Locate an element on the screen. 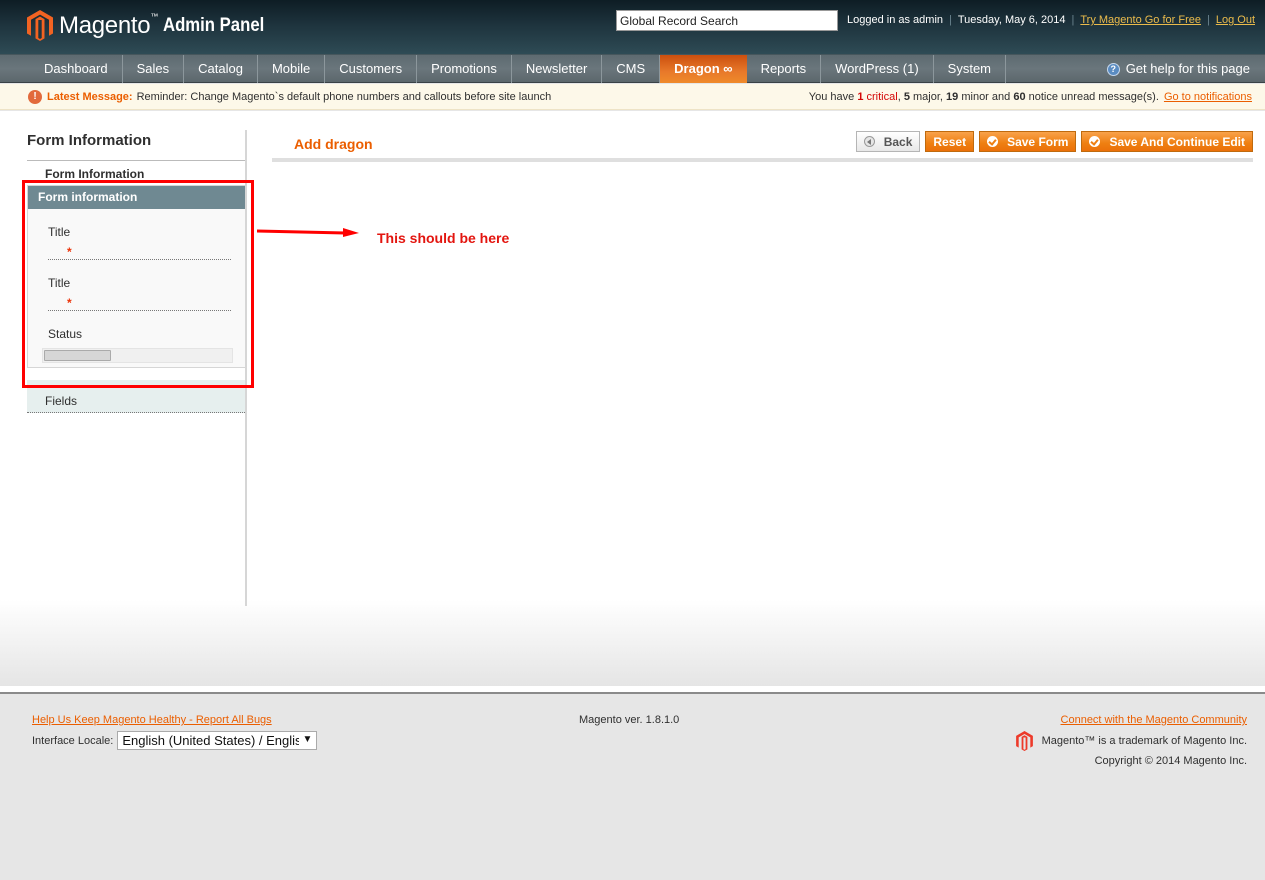  alert-icon: ! is located at coordinates (35, 97).